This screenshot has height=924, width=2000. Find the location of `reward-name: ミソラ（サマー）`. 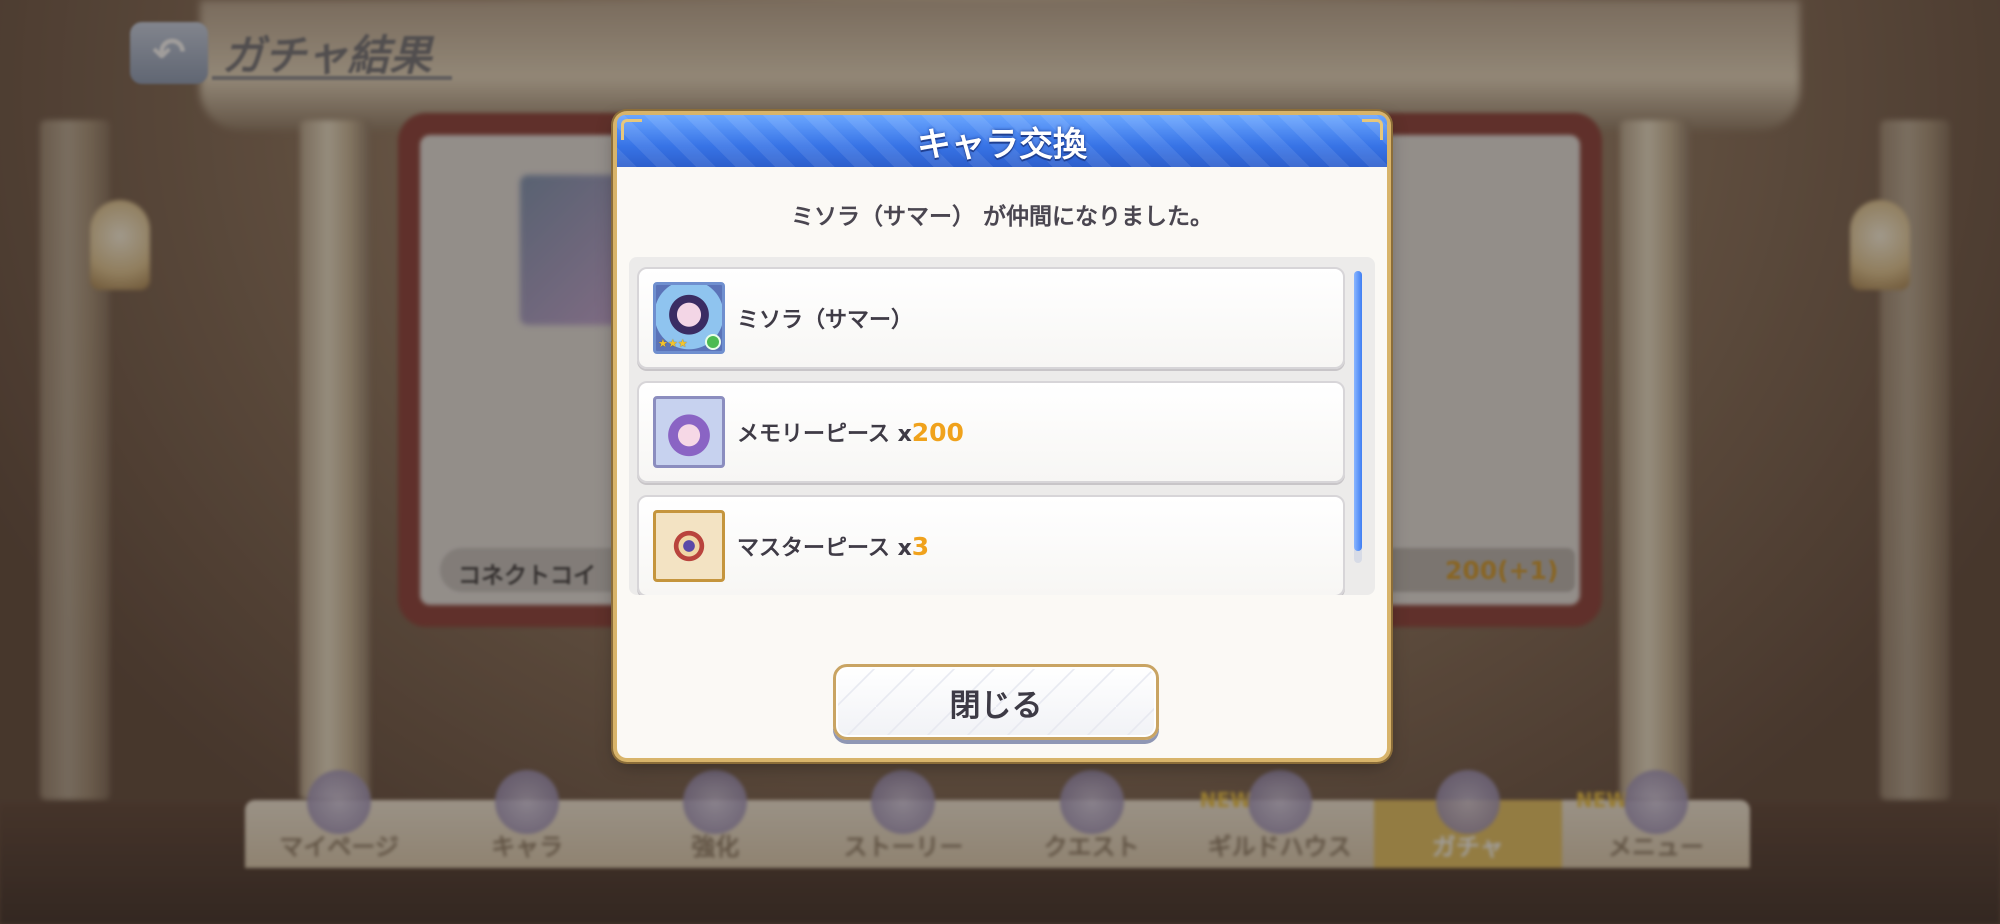

reward-name: ミソラ（サマー） is located at coordinates (825, 320).